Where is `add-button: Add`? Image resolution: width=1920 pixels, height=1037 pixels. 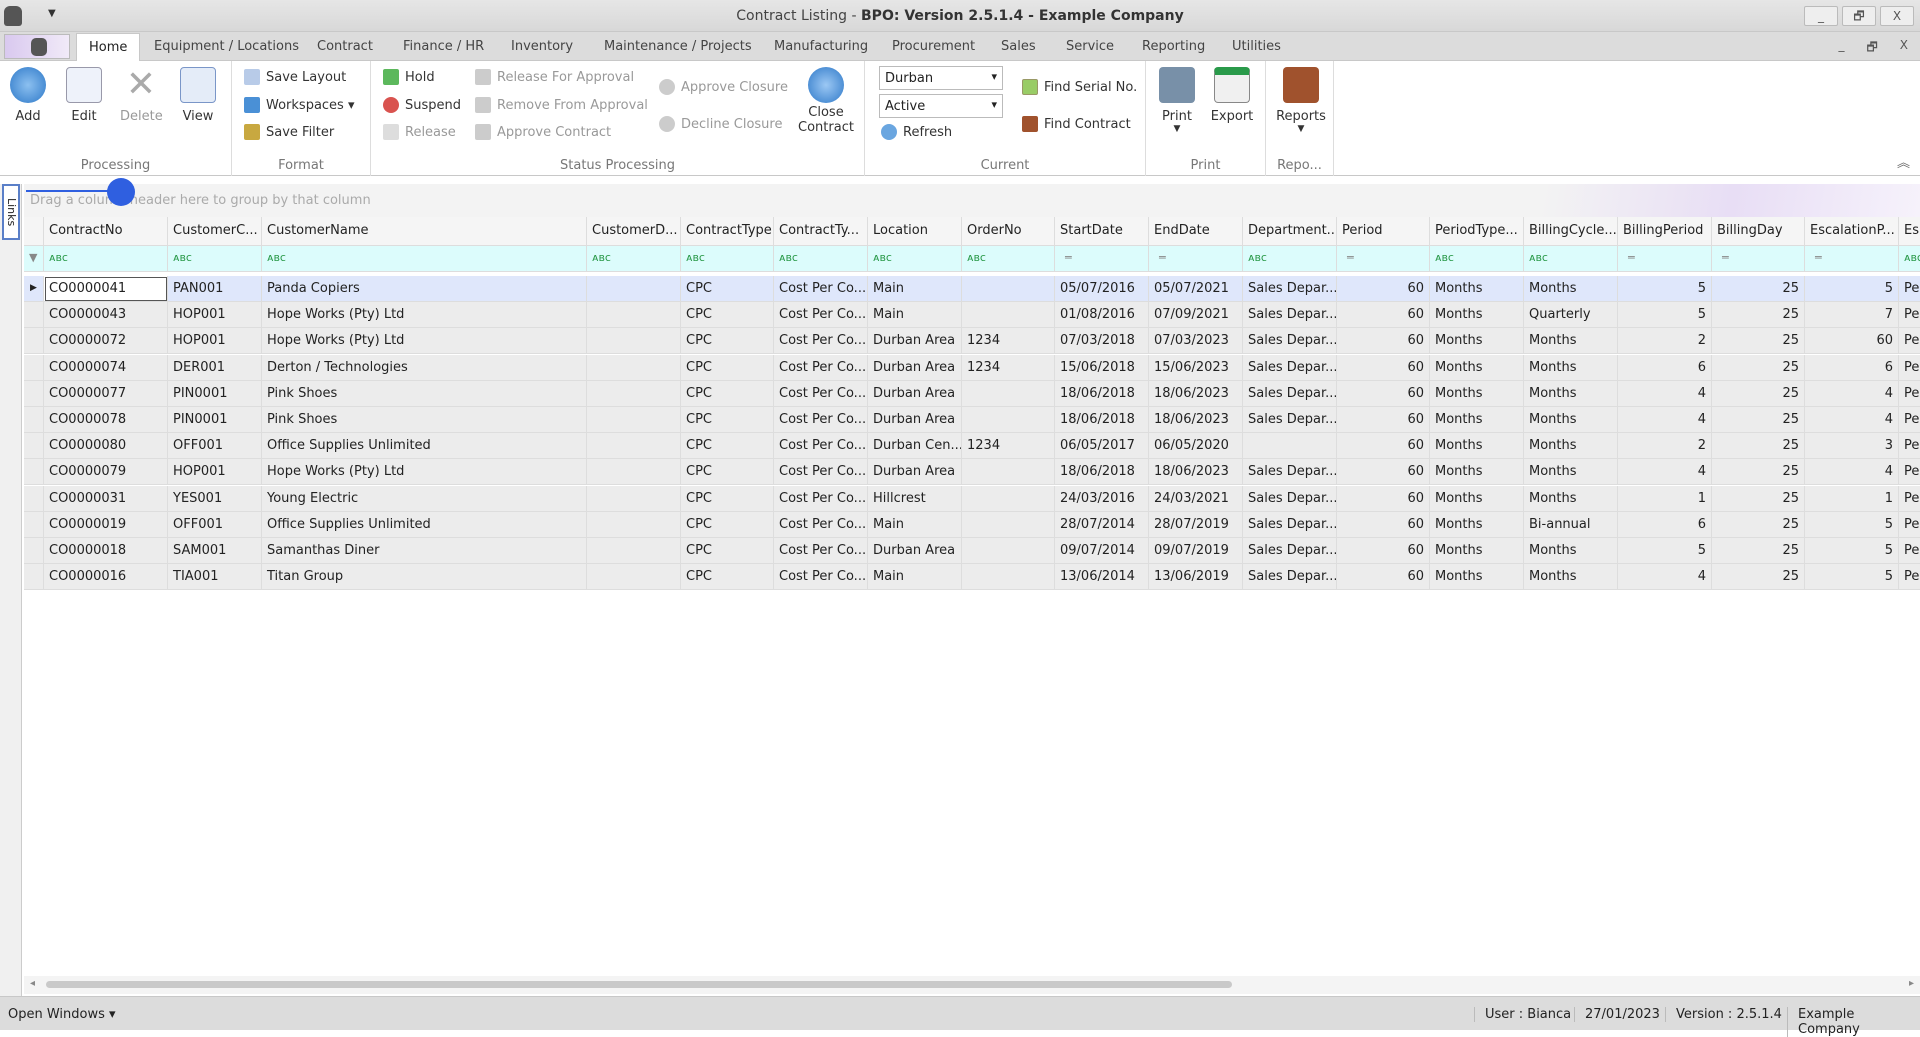
add-button: Add is located at coordinates (28, 95).